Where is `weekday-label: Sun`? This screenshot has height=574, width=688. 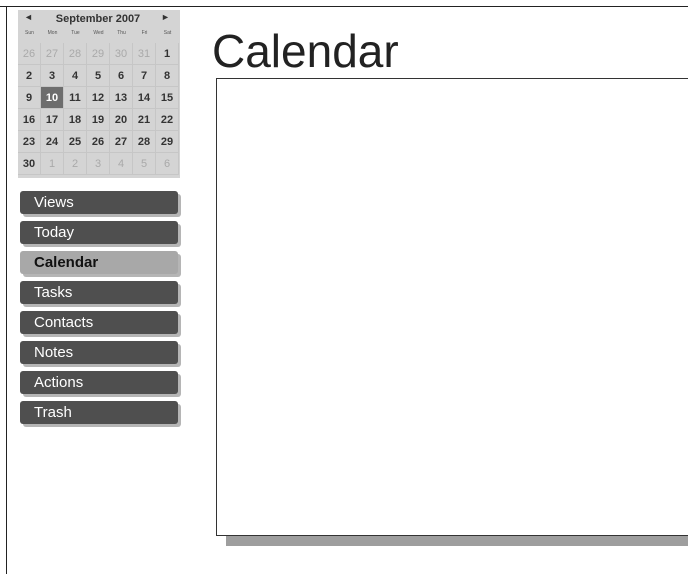 weekday-label: Sun is located at coordinates (29, 33).